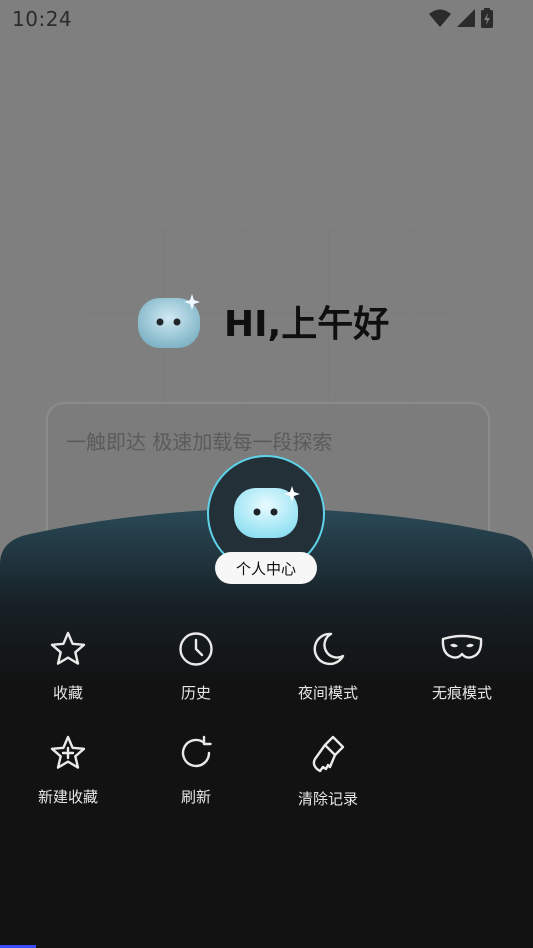  What do you see at coordinates (68, 680) in the screenshot?
I see `menu-item-favorites: 收藏` at bounding box center [68, 680].